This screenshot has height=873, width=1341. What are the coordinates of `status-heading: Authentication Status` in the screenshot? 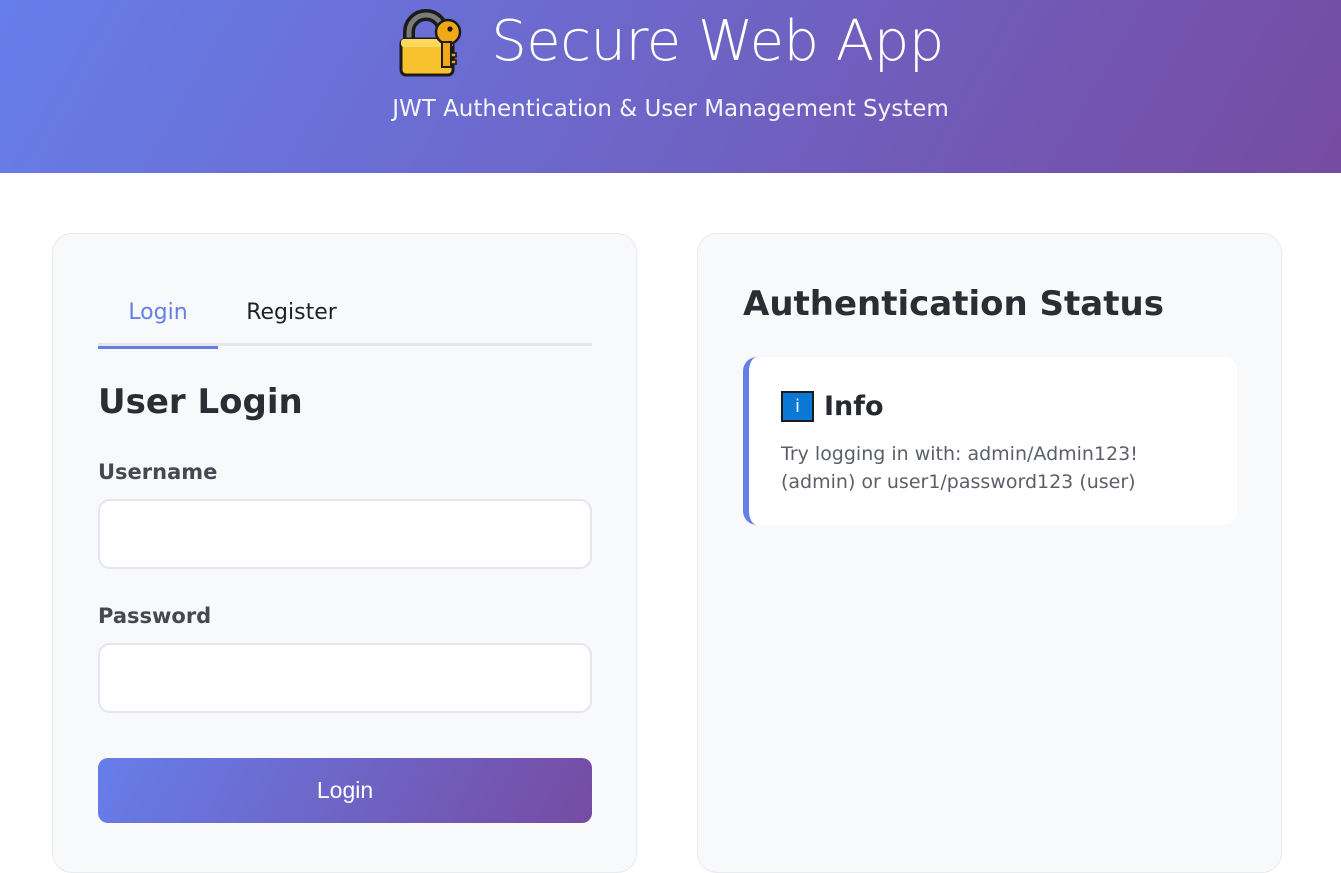 It's located at (953, 304).